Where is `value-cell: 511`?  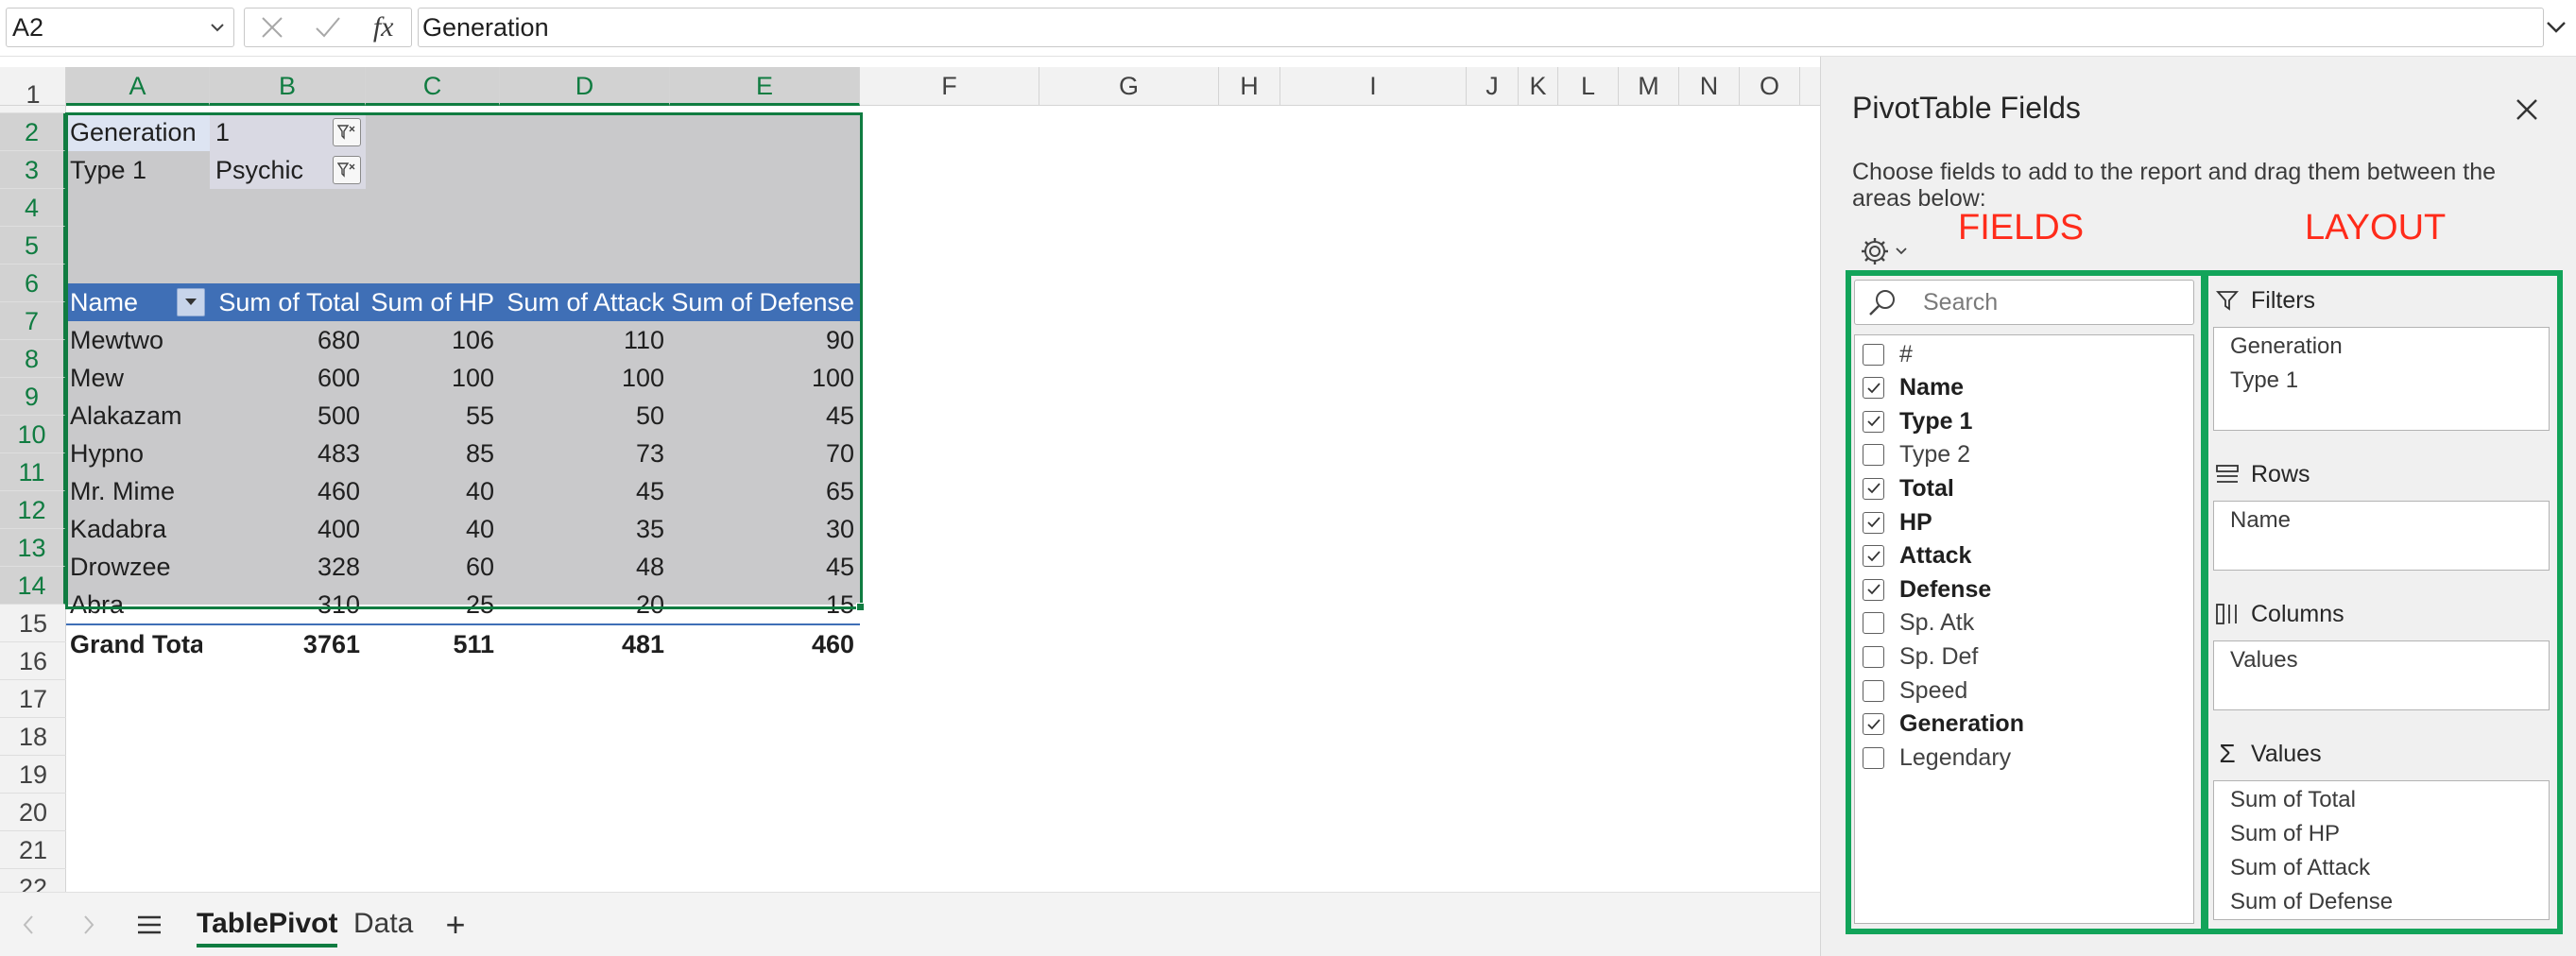 value-cell: 511 is located at coordinates (433, 644).